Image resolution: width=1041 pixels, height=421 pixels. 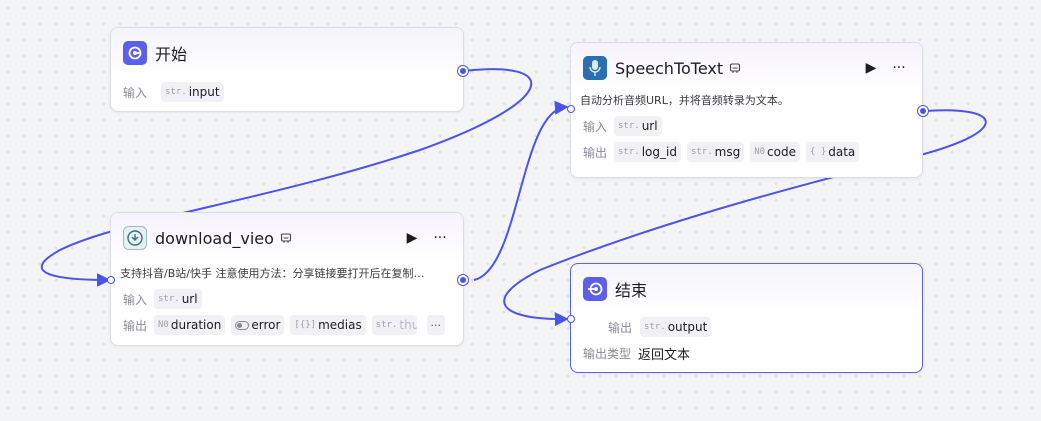 What do you see at coordinates (740, 327) in the screenshot?
I see `end-output-row: 输出 str. output` at bounding box center [740, 327].